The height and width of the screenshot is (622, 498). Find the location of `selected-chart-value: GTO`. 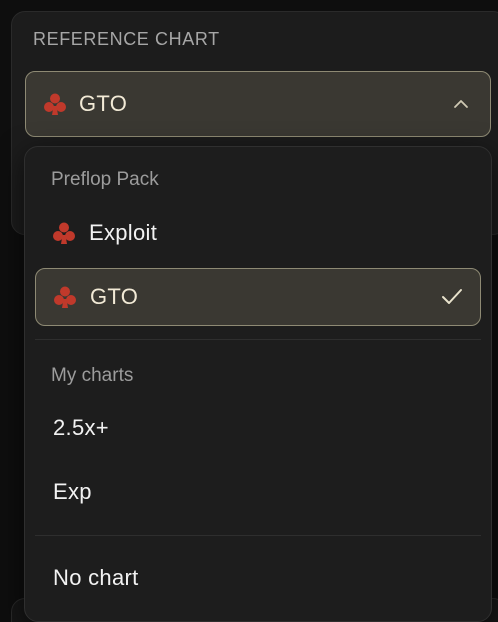

selected-chart-value: GTO is located at coordinates (103, 103).